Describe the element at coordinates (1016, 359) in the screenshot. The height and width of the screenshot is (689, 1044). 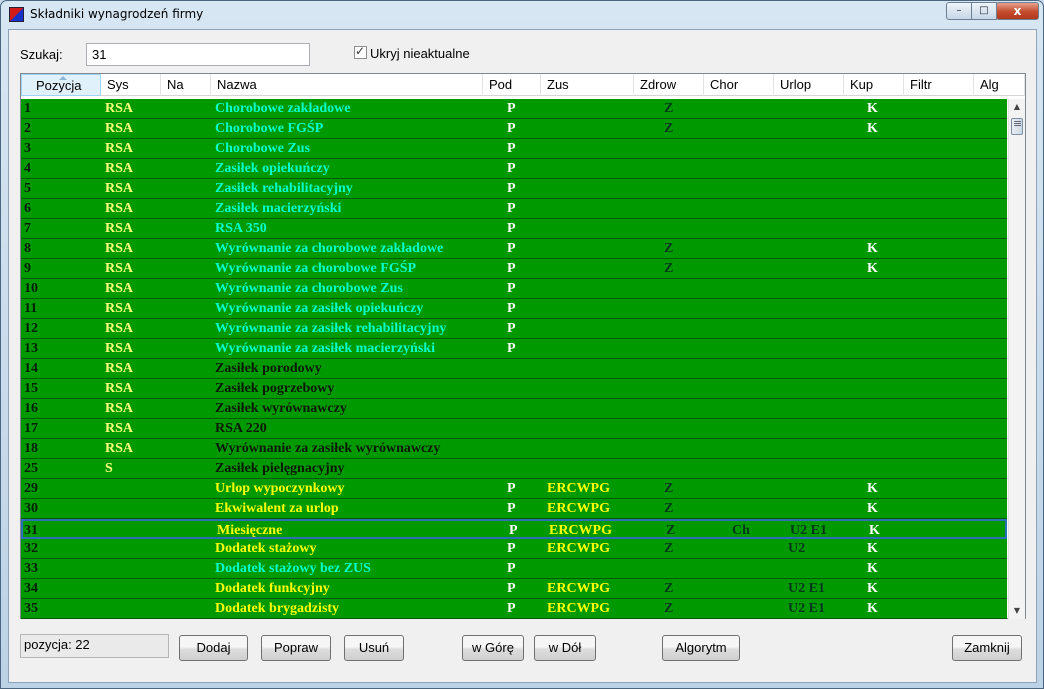
I see `vertical-scrollbar: ▲ ▼` at that location.